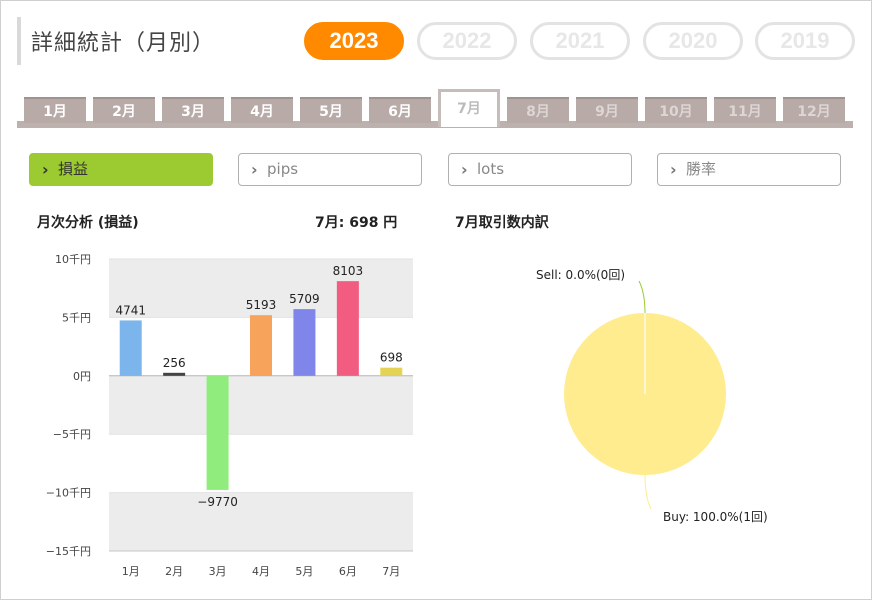 Image resolution: width=872 pixels, height=600 pixels. What do you see at coordinates (356, 223) in the screenshot?
I see `monthly-summary: 7月: 698 円` at bounding box center [356, 223].